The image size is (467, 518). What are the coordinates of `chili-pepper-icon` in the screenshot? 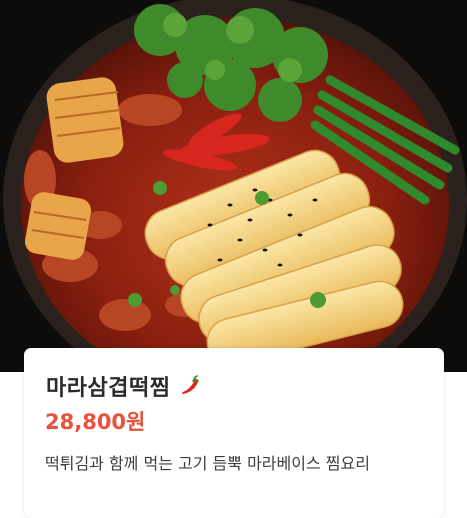 It's located at (190, 386).